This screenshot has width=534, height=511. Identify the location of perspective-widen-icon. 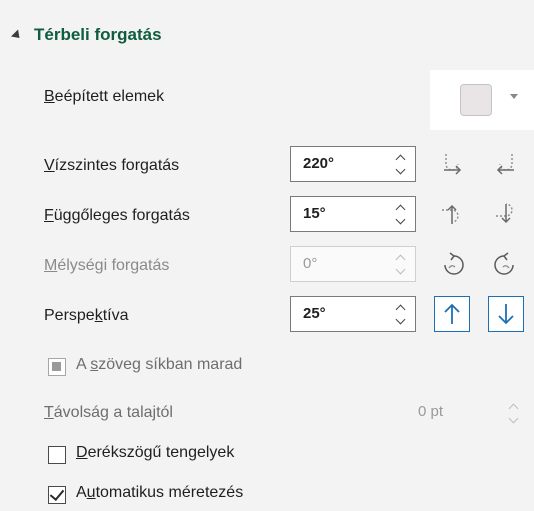
(506, 314).